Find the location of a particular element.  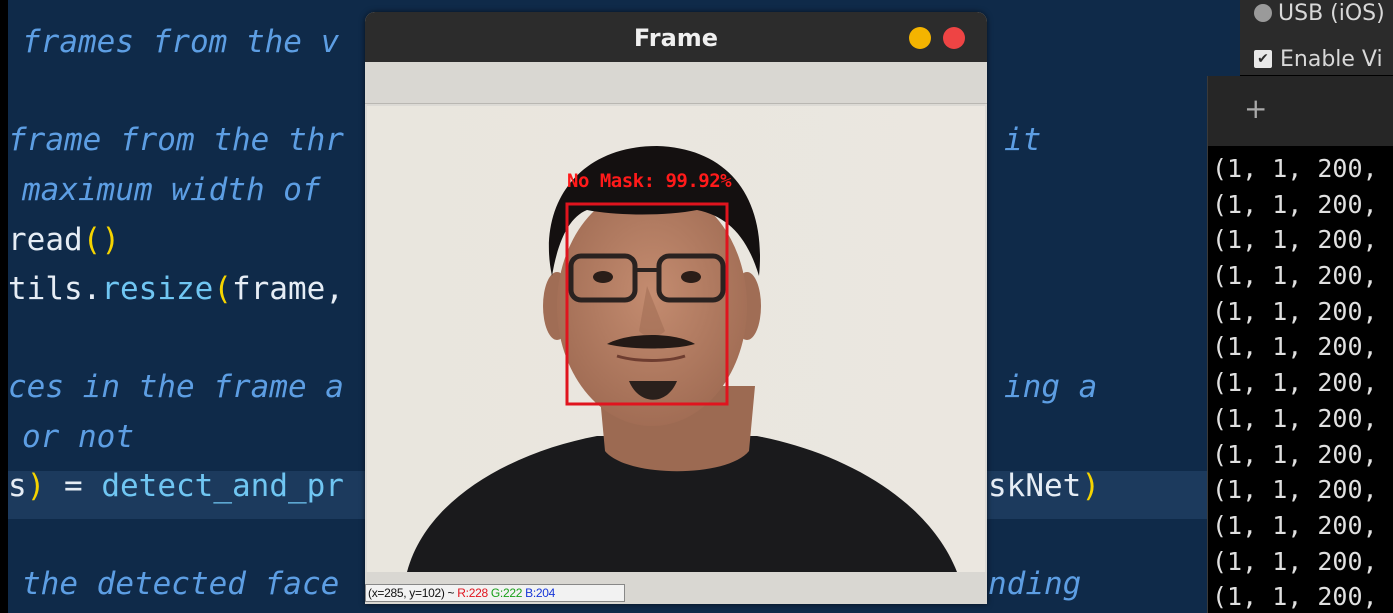

code-line: tils.resize(frame, is located at coordinates (176, 289).